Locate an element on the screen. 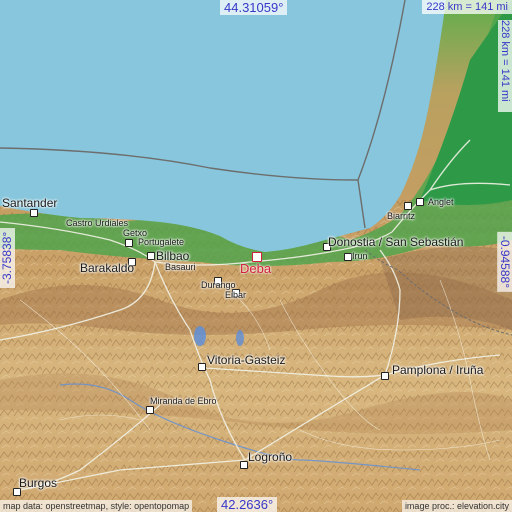  east-coordinate: -0.94588° is located at coordinates (504, 261).